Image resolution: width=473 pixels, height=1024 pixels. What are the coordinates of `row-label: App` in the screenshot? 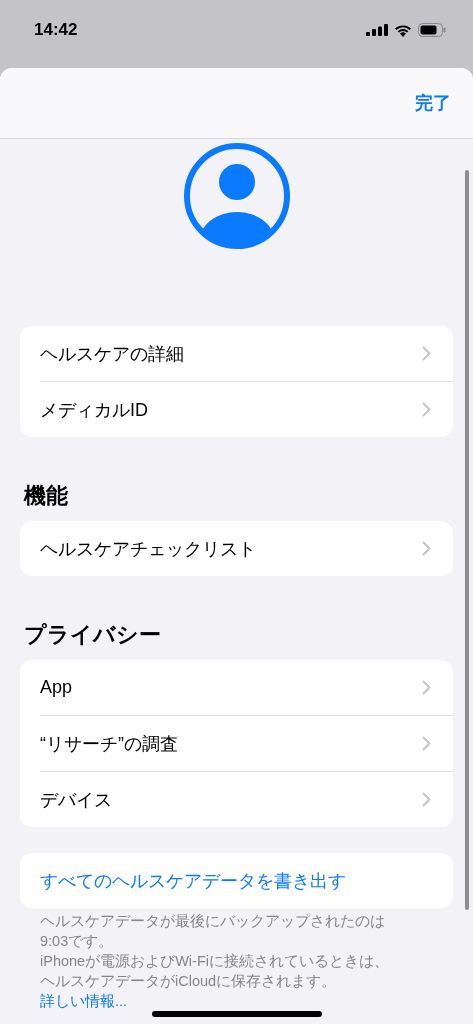 It's located at (56, 687).